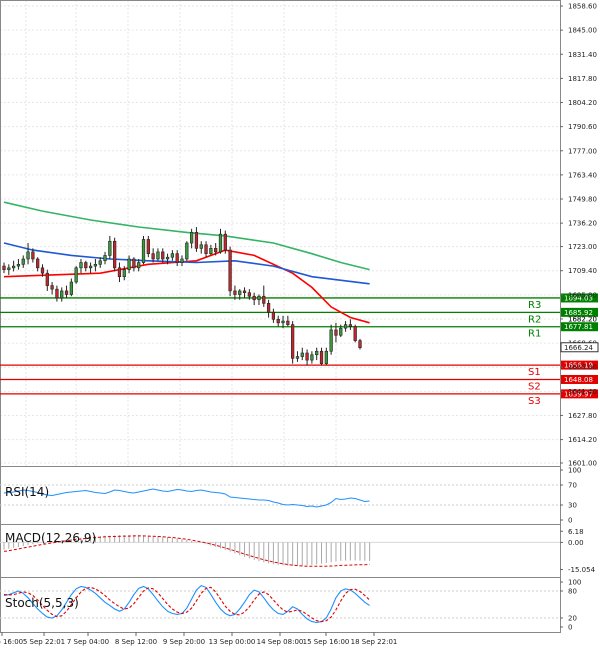  Describe the element at coordinates (44, 642) in the screenshot. I see `x-tick-label: 5 Sep 22:01` at that location.